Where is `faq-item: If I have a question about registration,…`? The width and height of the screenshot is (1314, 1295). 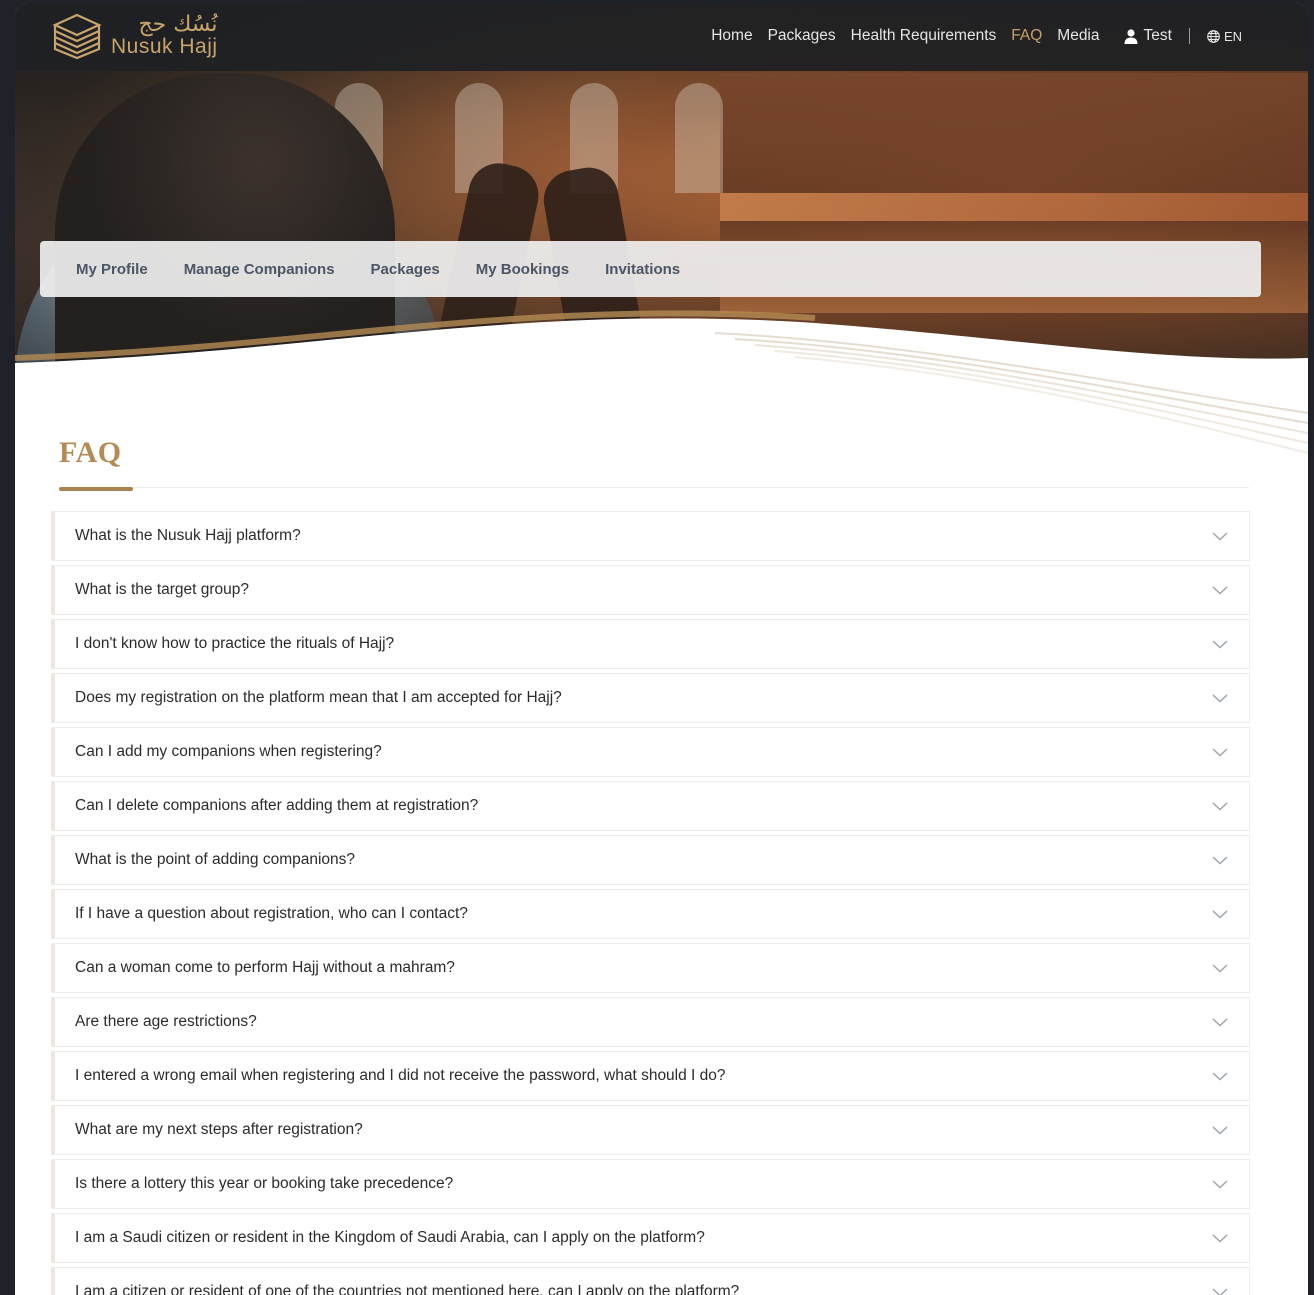
faq-item: If I have a question about registration,… is located at coordinates (650, 914).